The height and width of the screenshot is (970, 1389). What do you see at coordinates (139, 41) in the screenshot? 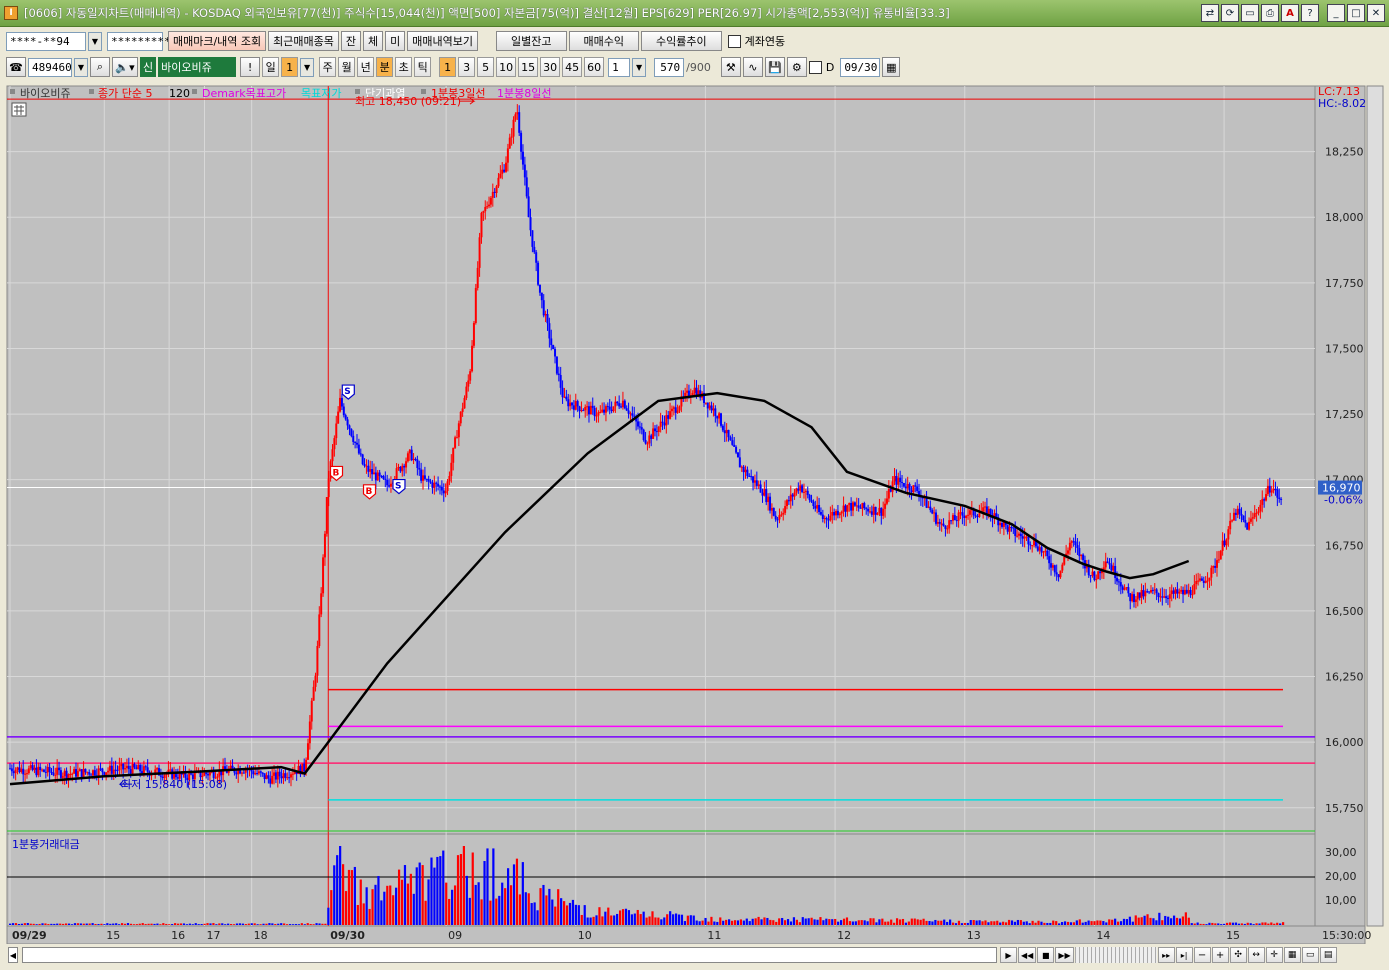
I see `password-field: *********` at bounding box center [139, 41].